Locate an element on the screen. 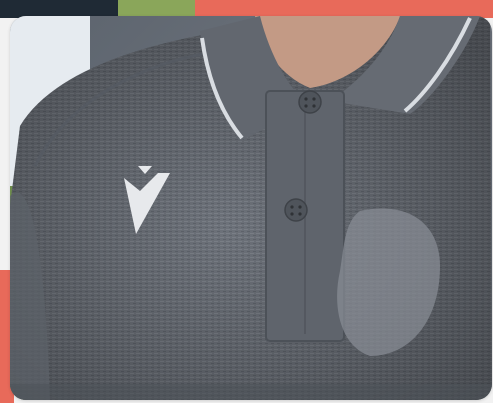 This screenshot has width=493, height=403. button-middle is located at coordinates (296, 210).